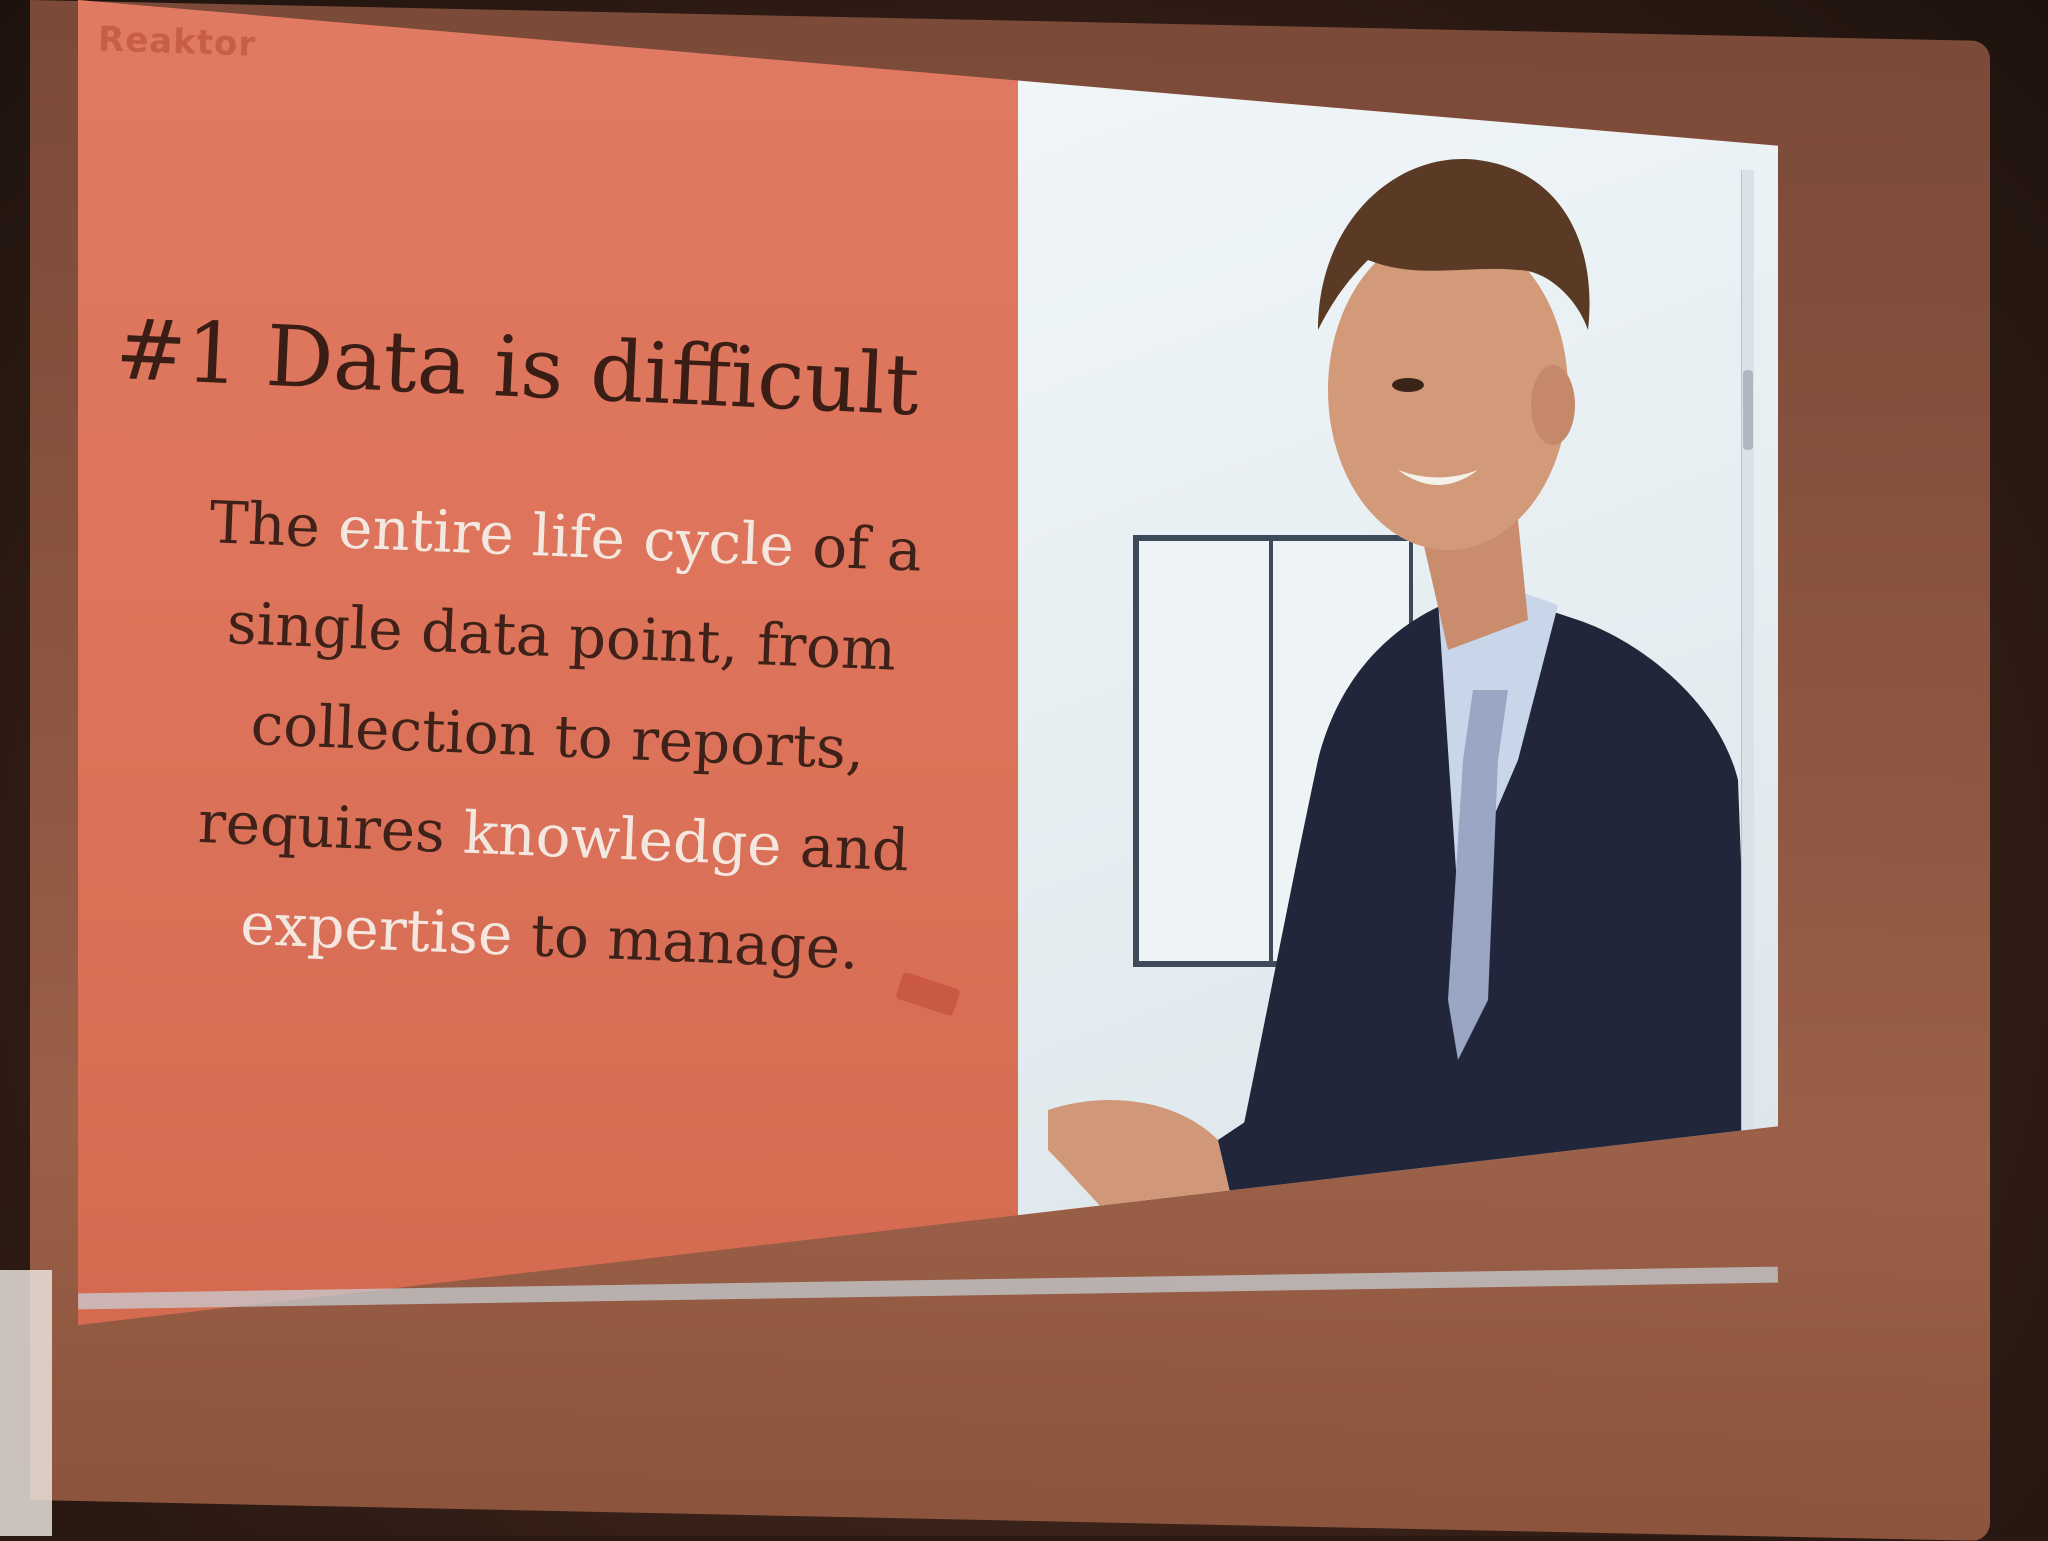  What do you see at coordinates (1747, 720) in the screenshot?
I see `scrollbar` at bounding box center [1747, 720].